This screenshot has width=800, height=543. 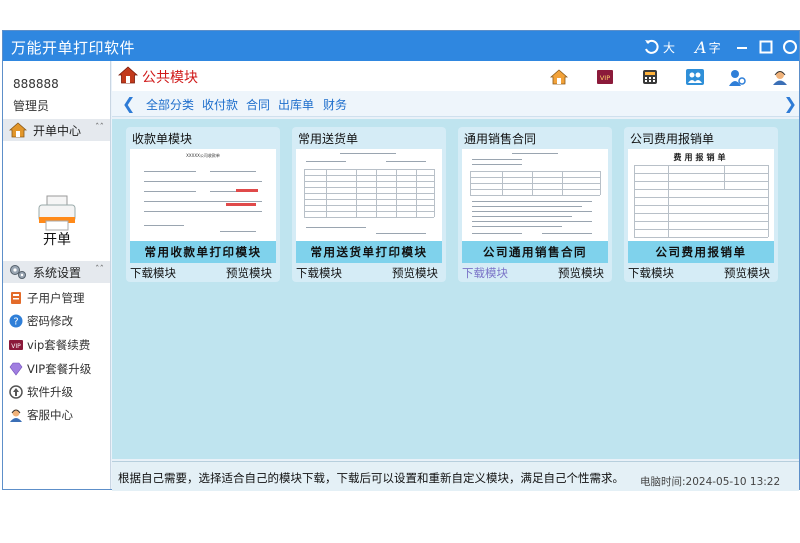 I want to click on maximize-icon, so click(x=766, y=47).